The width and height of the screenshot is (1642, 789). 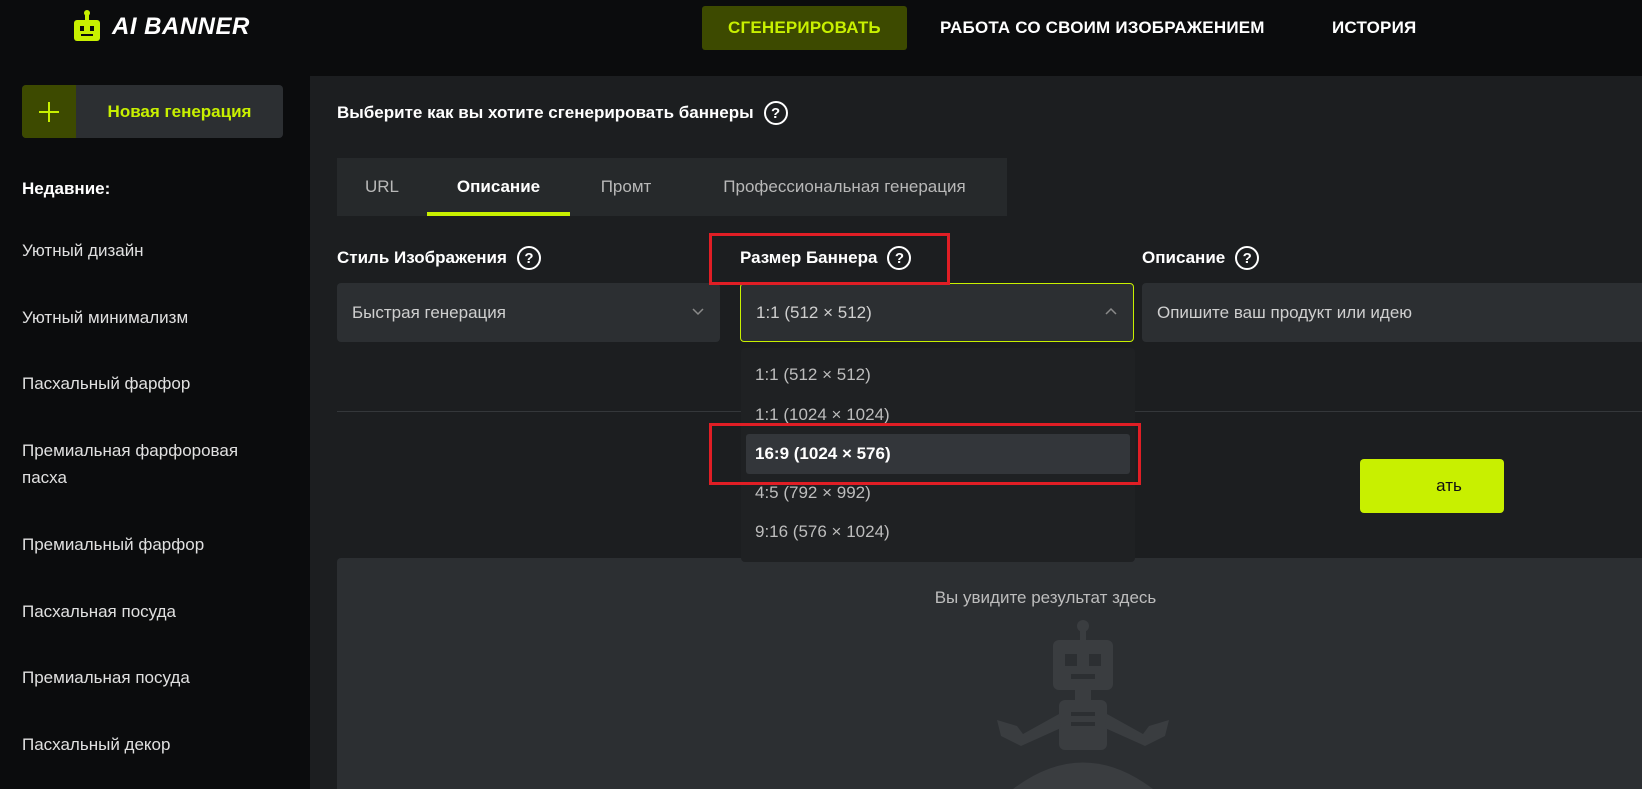 What do you see at coordinates (1083, 704) in the screenshot?
I see `robot-illustration-icon` at bounding box center [1083, 704].